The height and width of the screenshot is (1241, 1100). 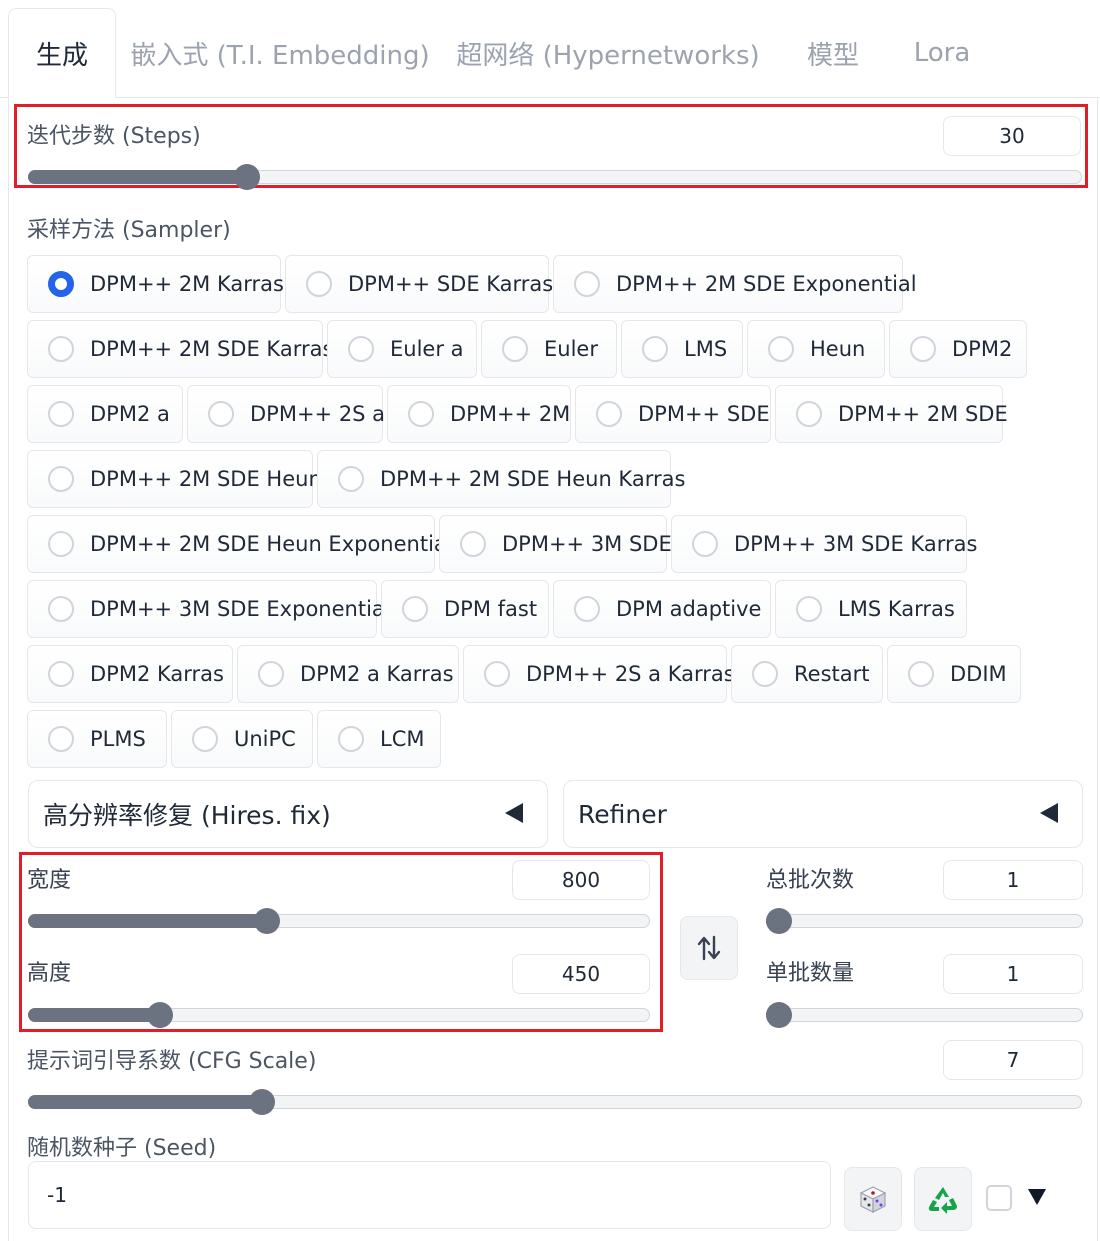 I want to click on sampler-option: DPM2 a, so click(x=105, y=414).